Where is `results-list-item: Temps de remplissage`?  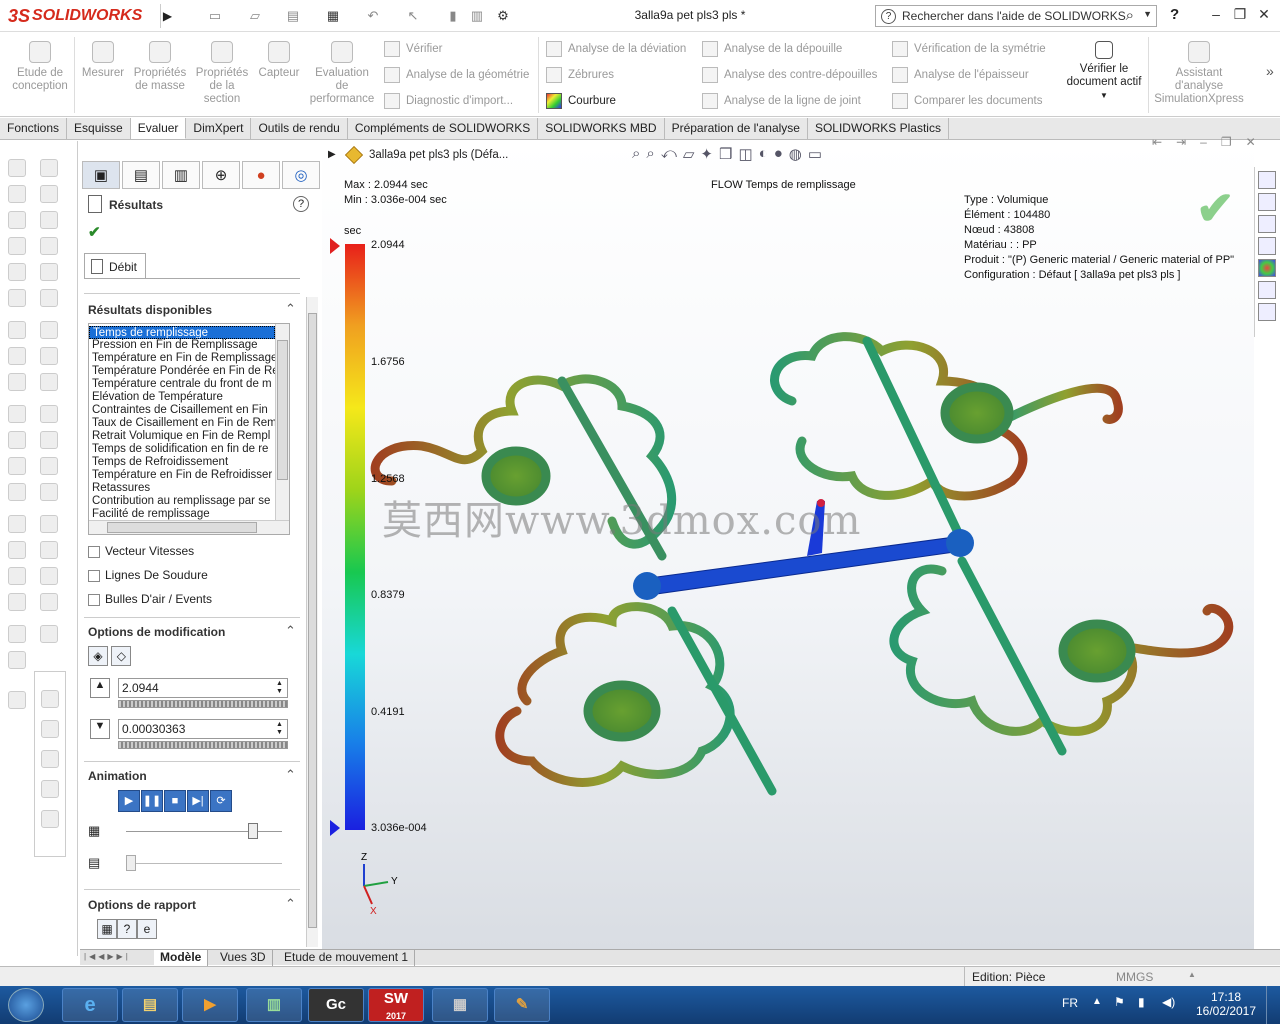
results-list-item: Temps de remplissage is located at coordinates (182, 332).